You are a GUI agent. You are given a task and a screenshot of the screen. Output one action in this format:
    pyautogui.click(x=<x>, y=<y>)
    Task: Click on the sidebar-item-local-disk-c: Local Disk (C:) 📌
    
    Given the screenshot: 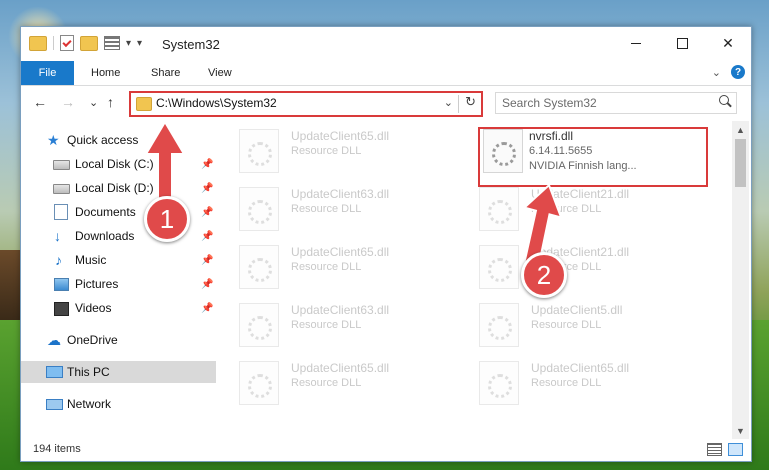 What is the action you would take?
    pyautogui.click(x=118, y=164)
    